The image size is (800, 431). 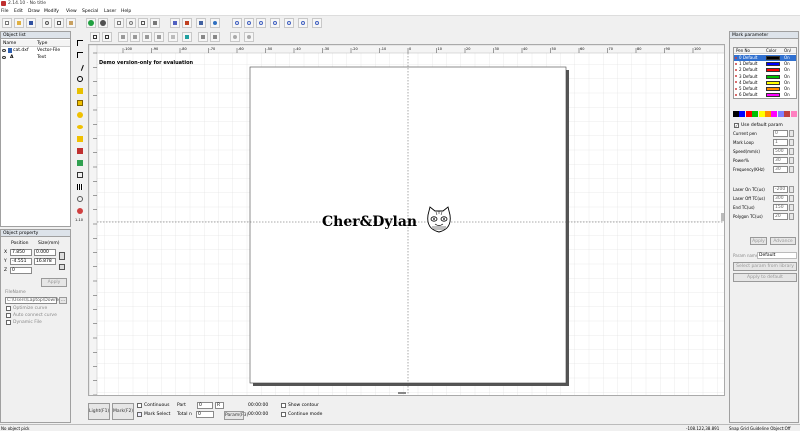 What do you see at coordinates (187, 37) in the screenshot?
I see `color-fill-icon` at bounding box center [187, 37].